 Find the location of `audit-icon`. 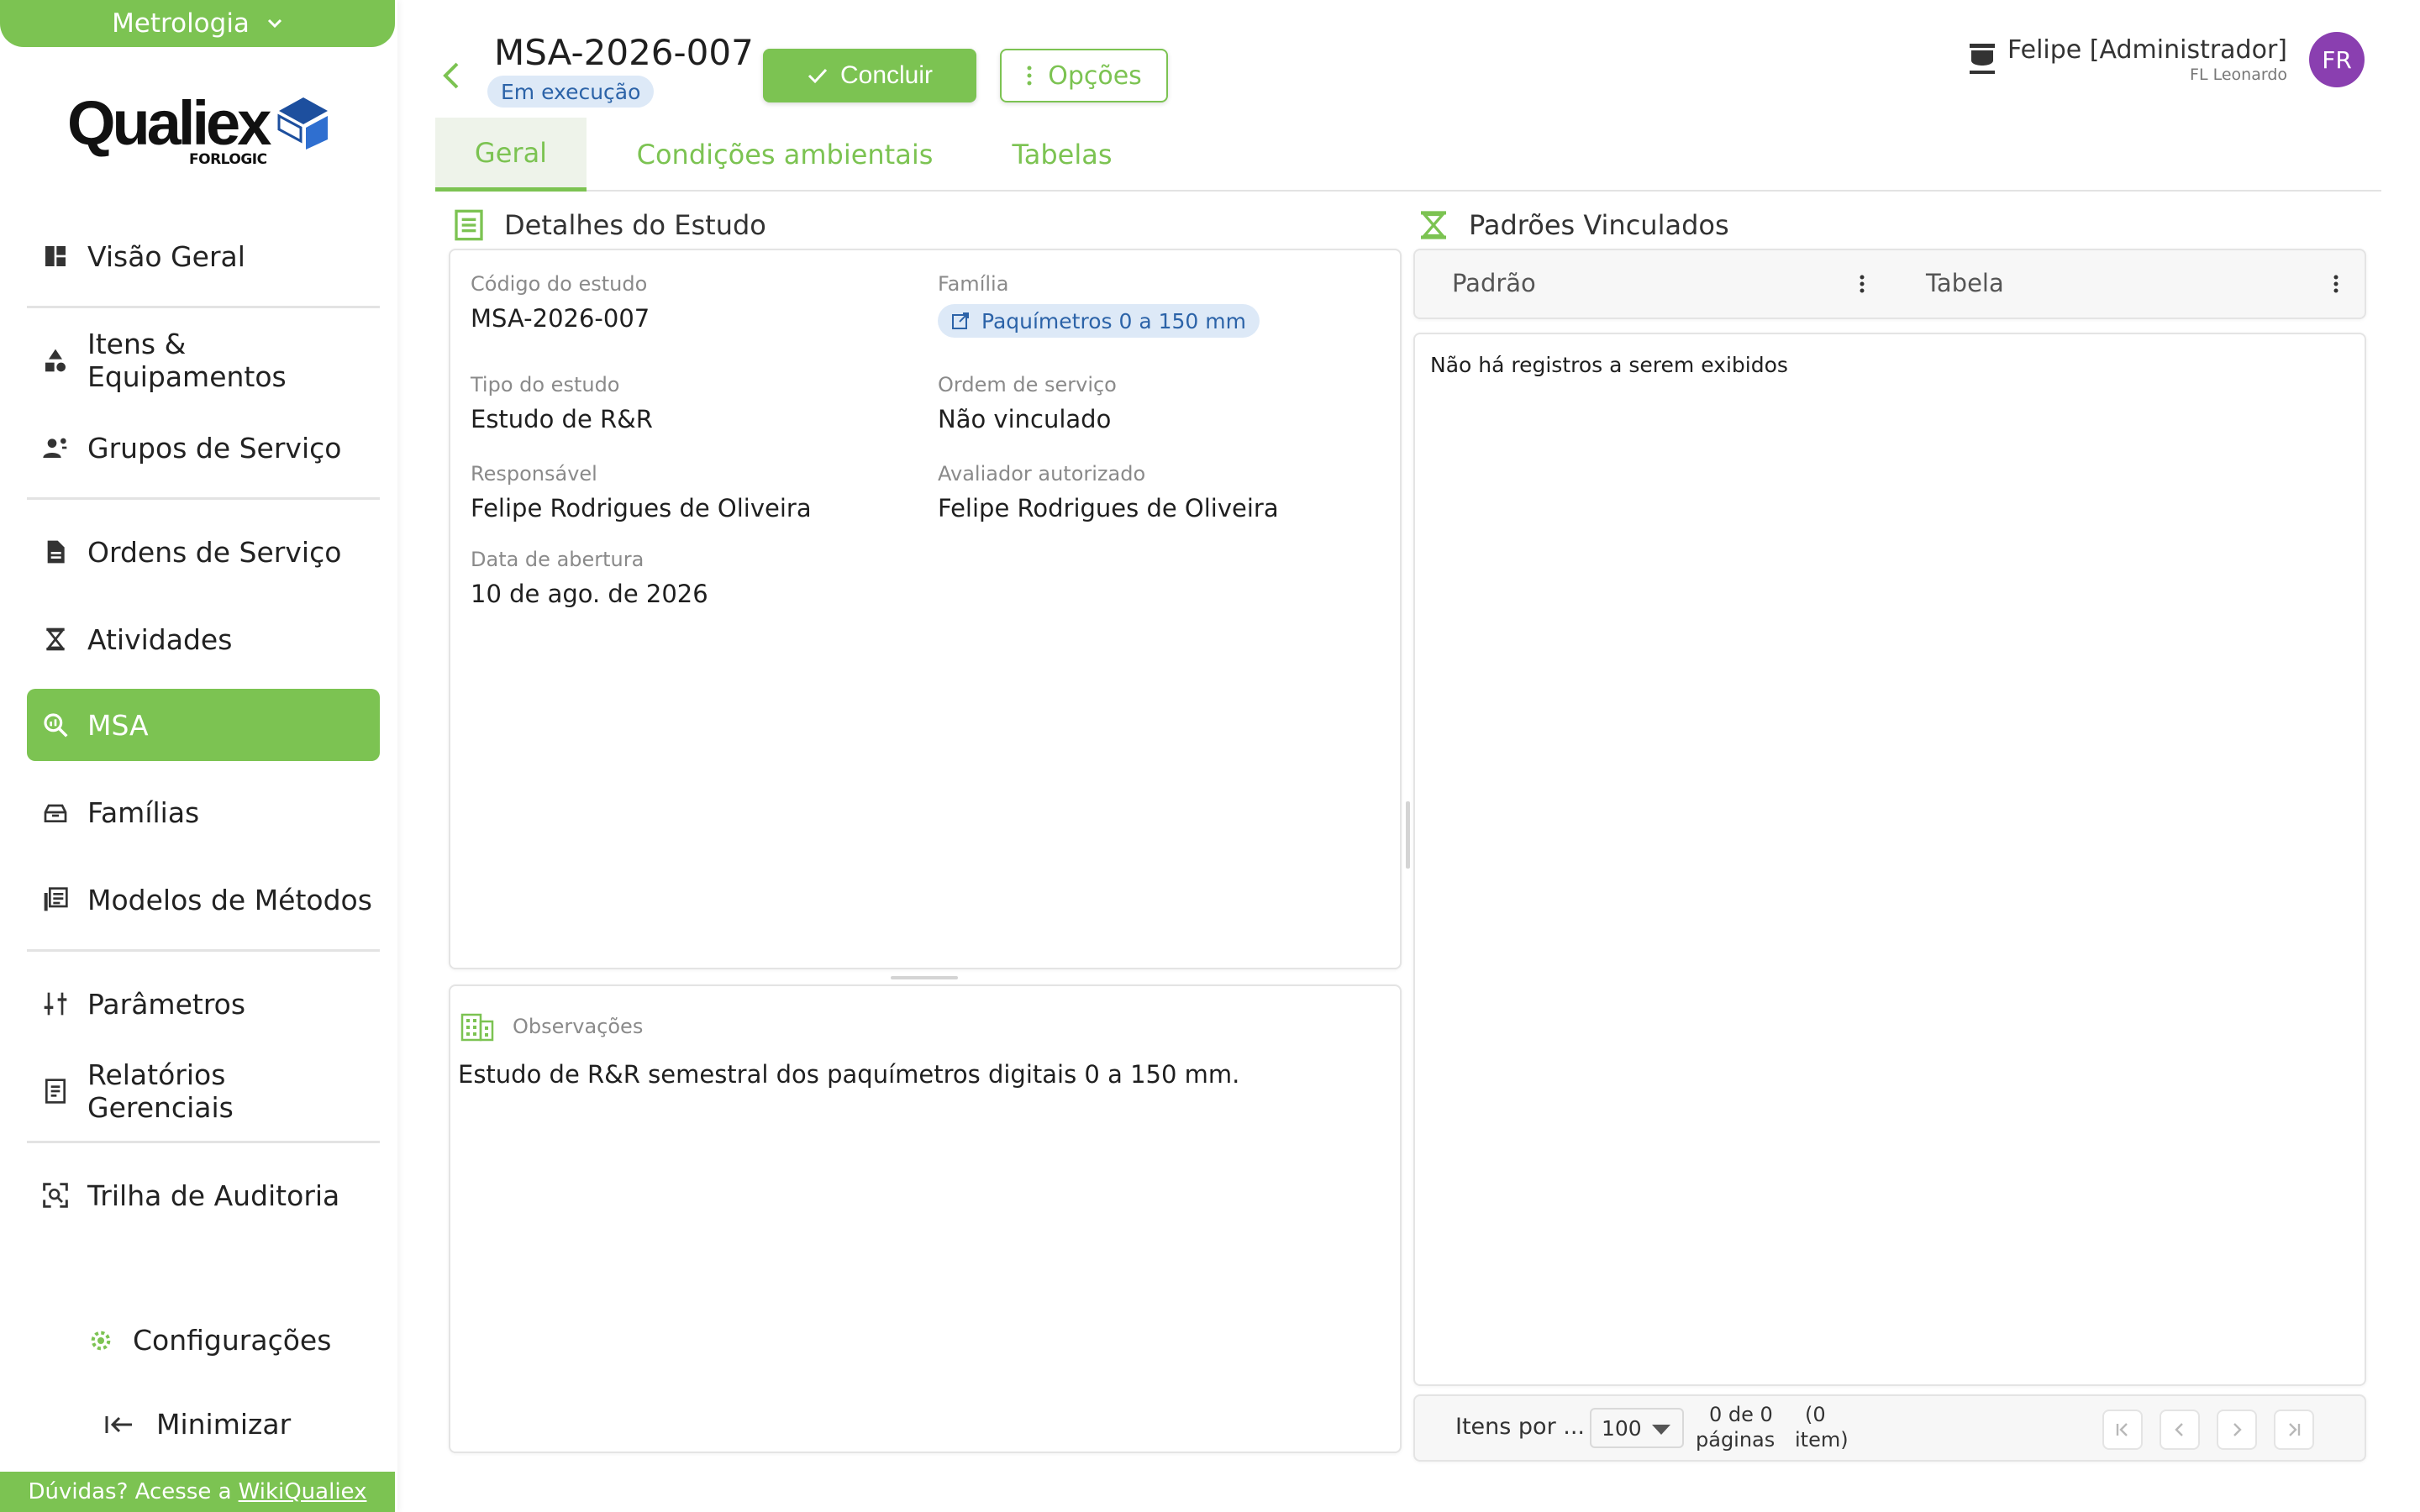

audit-icon is located at coordinates (55, 1195).